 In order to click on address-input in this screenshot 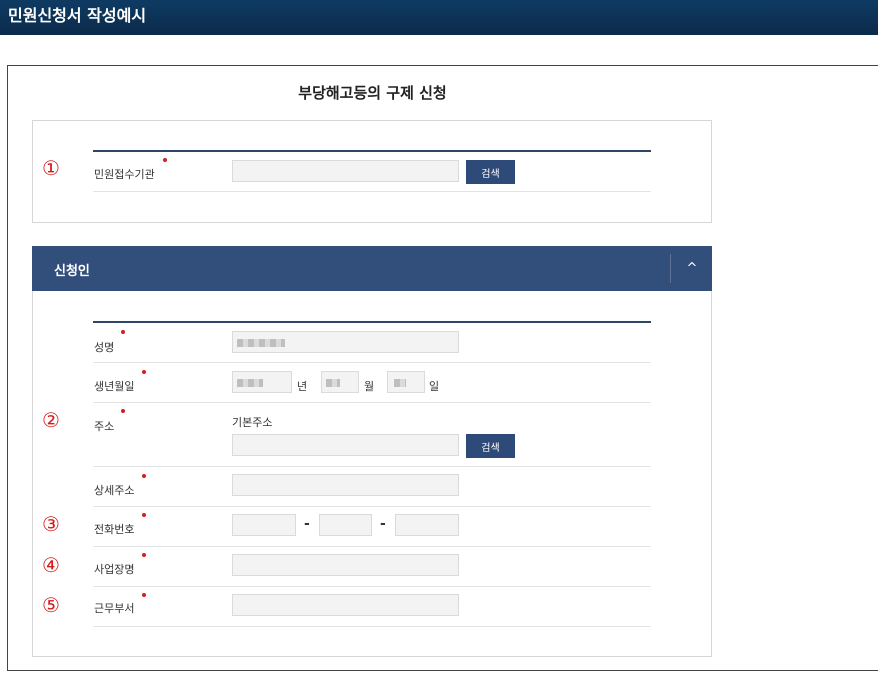, I will do `click(345, 445)`.